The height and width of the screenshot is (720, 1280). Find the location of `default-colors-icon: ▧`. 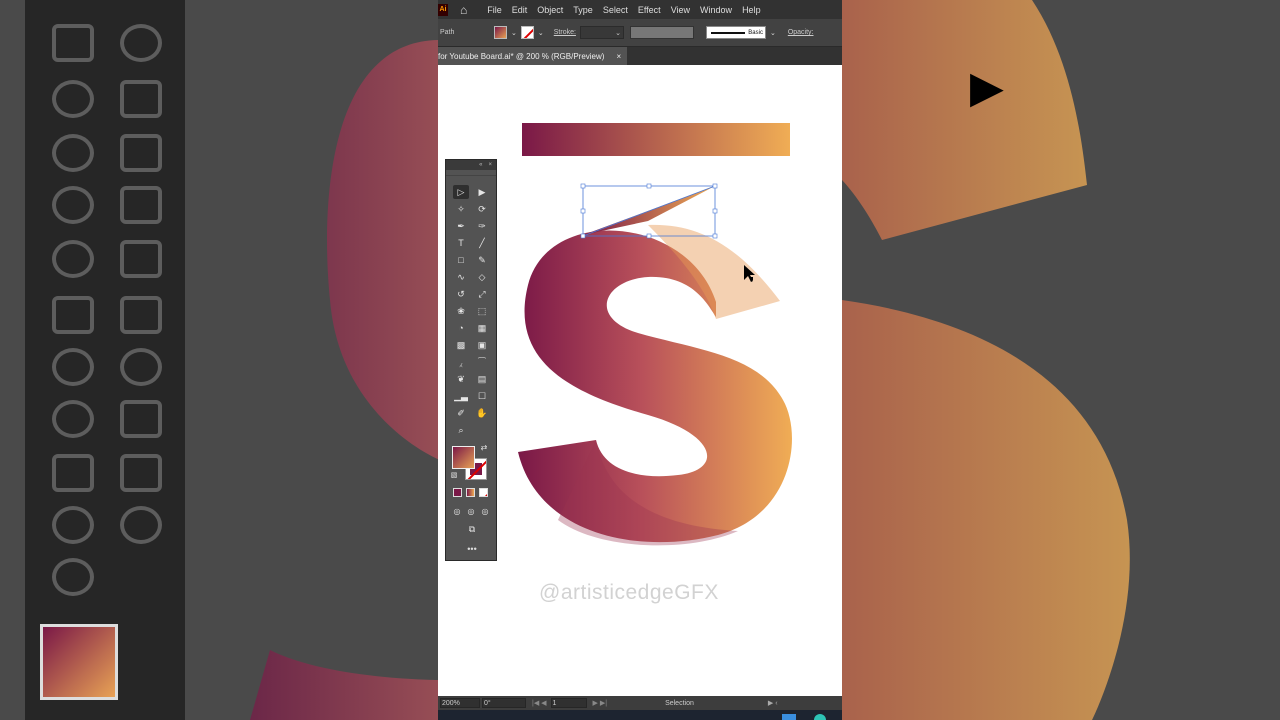

default-colors-icon: ▧ is located at coordinates (454, 475).